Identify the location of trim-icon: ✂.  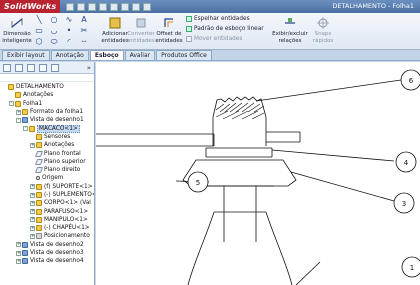
(84, 31).